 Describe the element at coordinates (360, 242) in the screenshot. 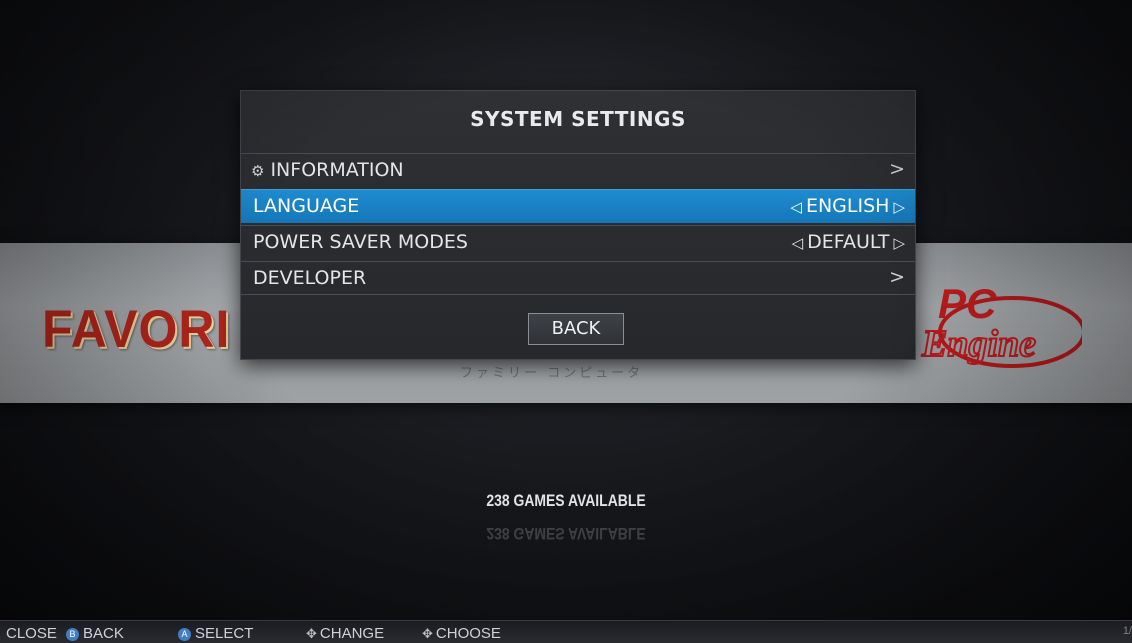

I see `menu-item-label: POWER SAVER MODES` at that location.